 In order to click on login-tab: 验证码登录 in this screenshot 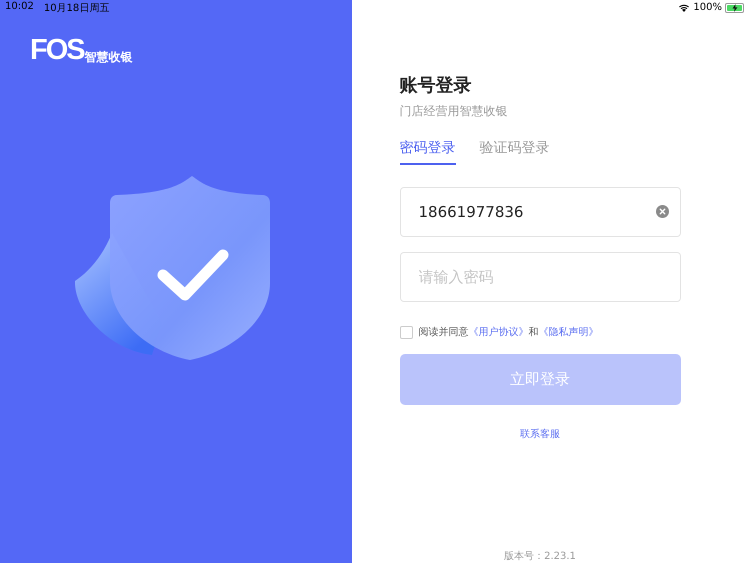, I will do `click(515, 152)`.